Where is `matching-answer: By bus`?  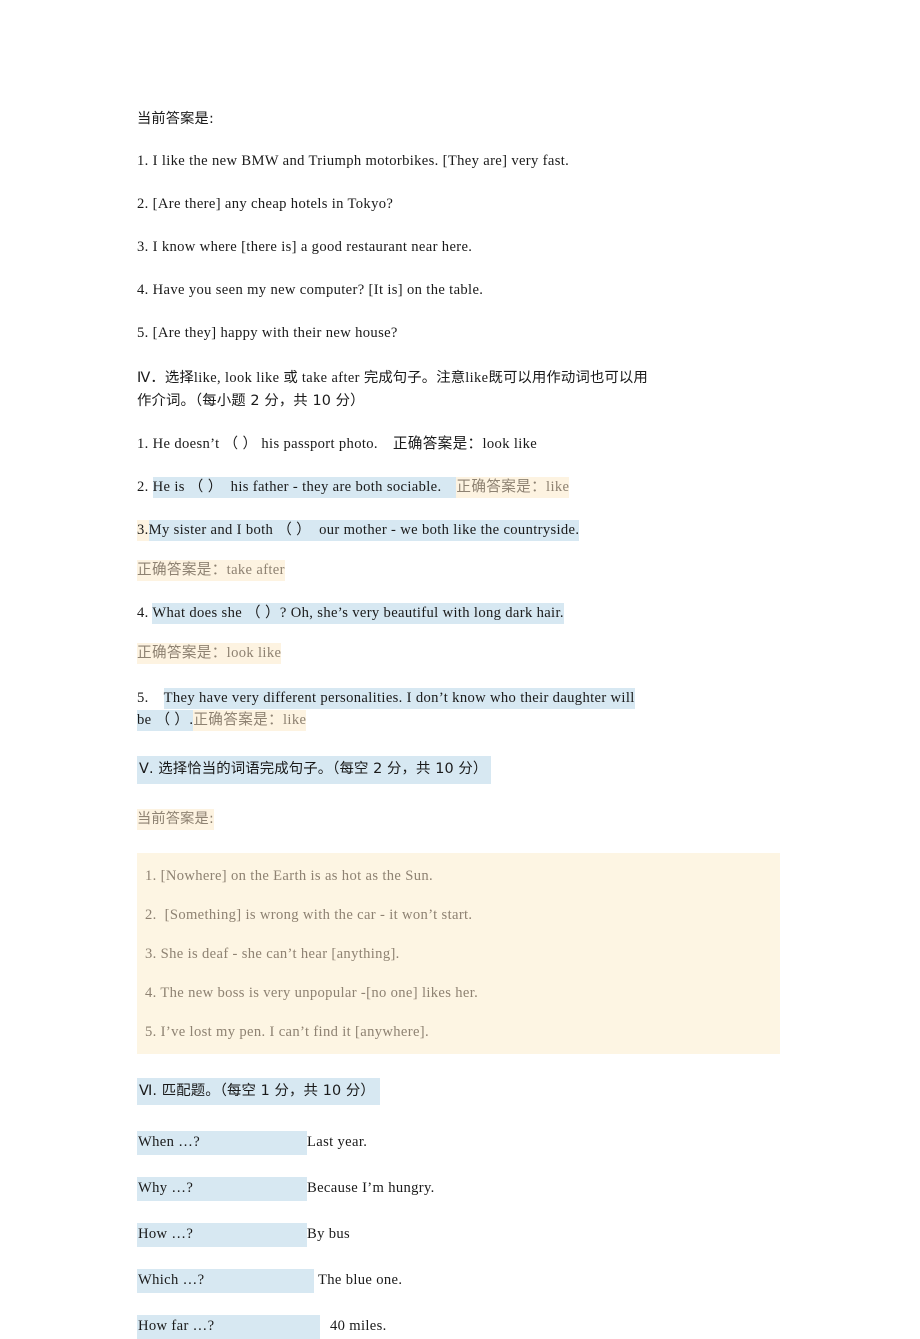 matching-answer: By bus is located at coordinates (328, 1234).